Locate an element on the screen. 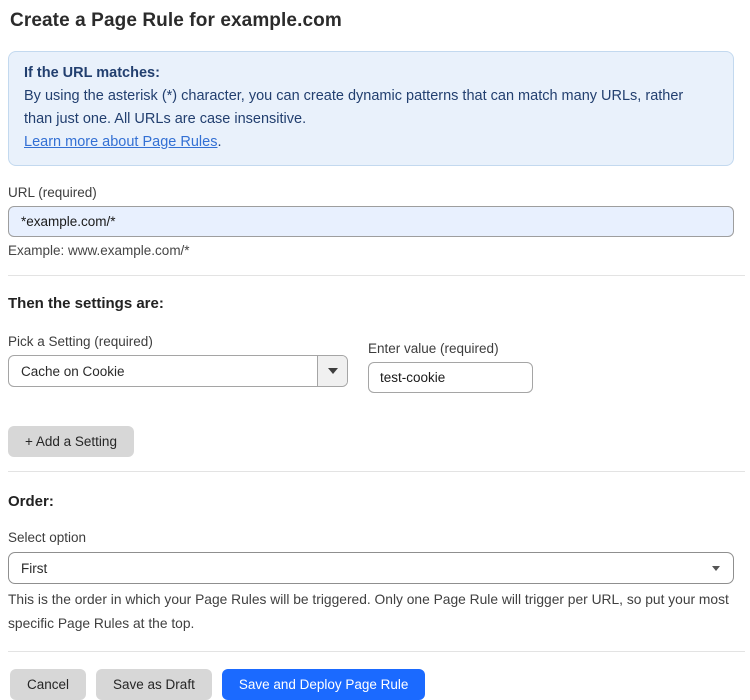 The height and width of the screenshot is (700, 750). order-select-value: First is located at coordinates (34, 568).